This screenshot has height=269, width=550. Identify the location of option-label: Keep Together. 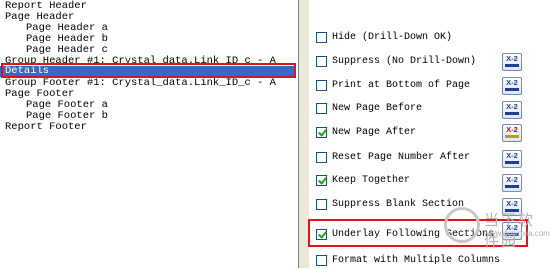
(371, 180).